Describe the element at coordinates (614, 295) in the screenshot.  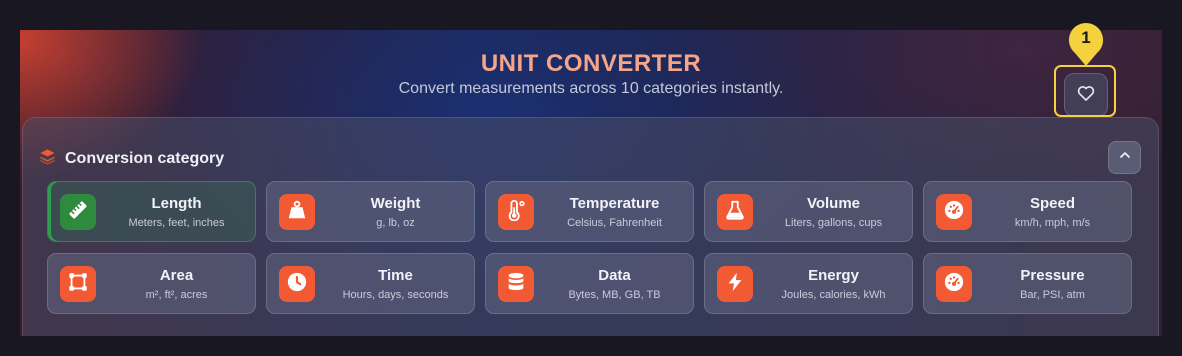
I see `category-desc: Bytes, MB, GB, TB` at that location.